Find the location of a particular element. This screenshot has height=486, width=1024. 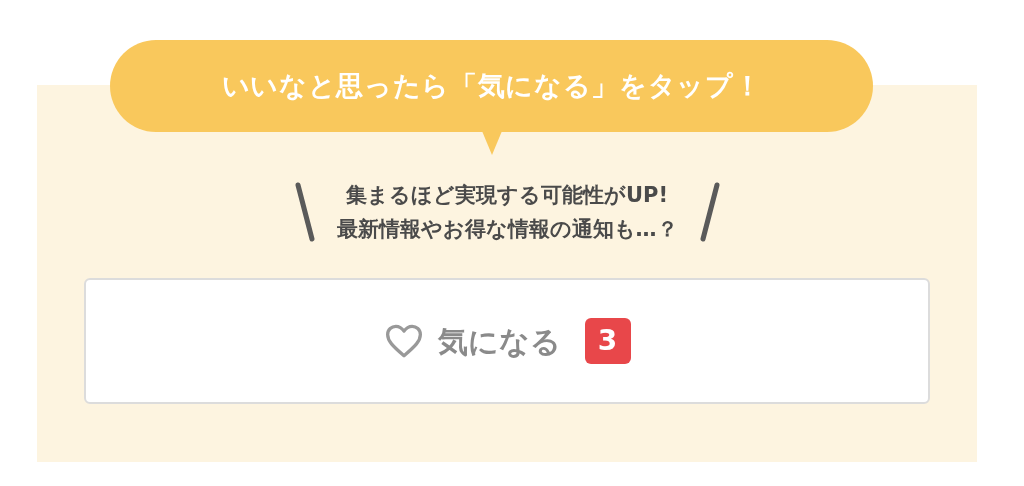

heart-icon is located at coordinates (403, 341).